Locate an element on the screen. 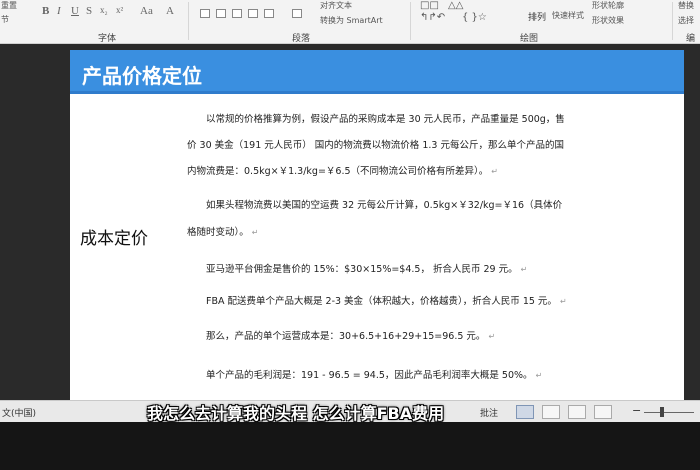 The image size is (700, 470). bottom-backdrop is located at coordinates (350, 446).